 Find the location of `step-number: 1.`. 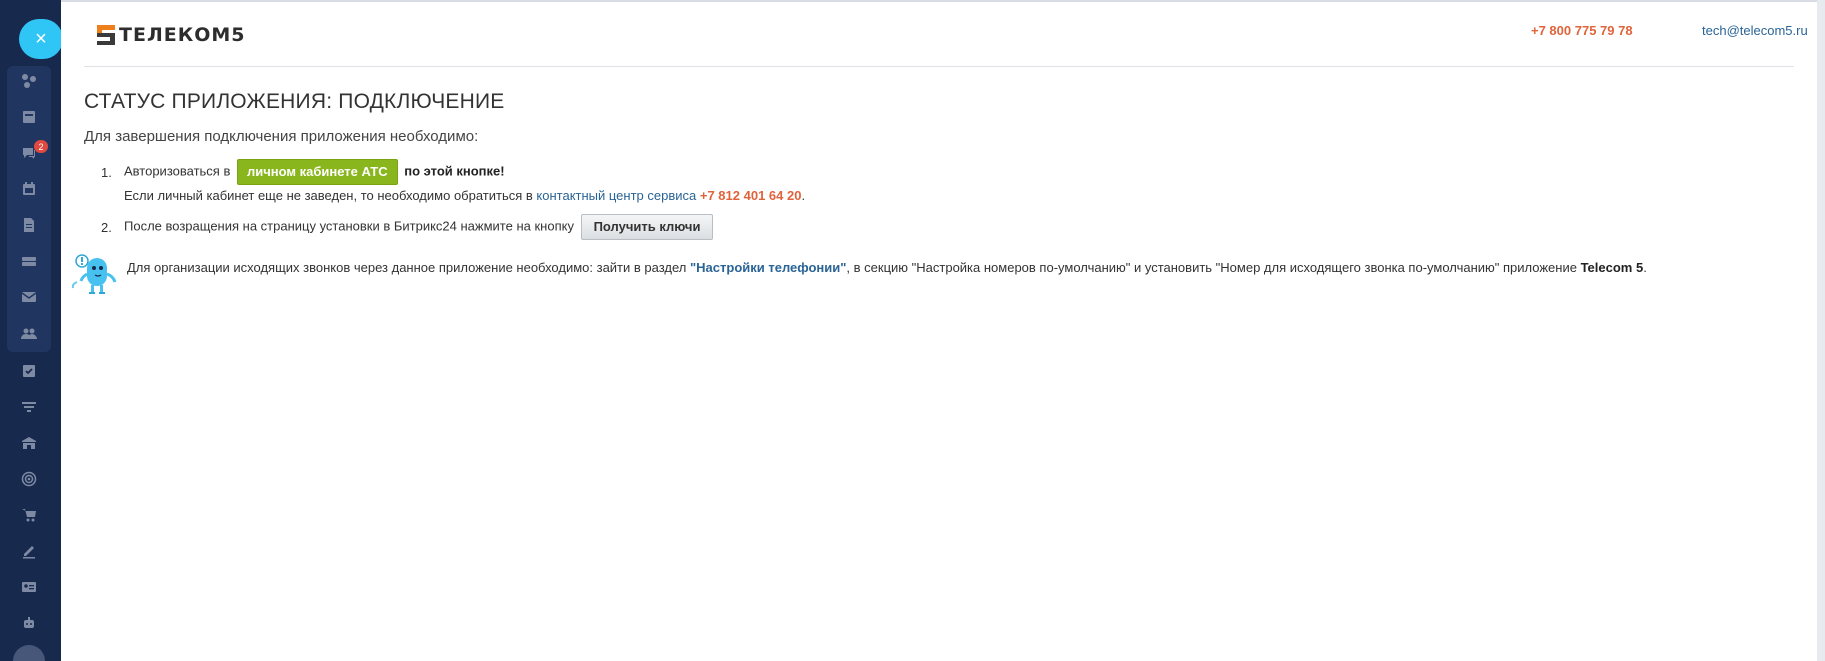

step-number: 1. is located at coordinates (106, 172).